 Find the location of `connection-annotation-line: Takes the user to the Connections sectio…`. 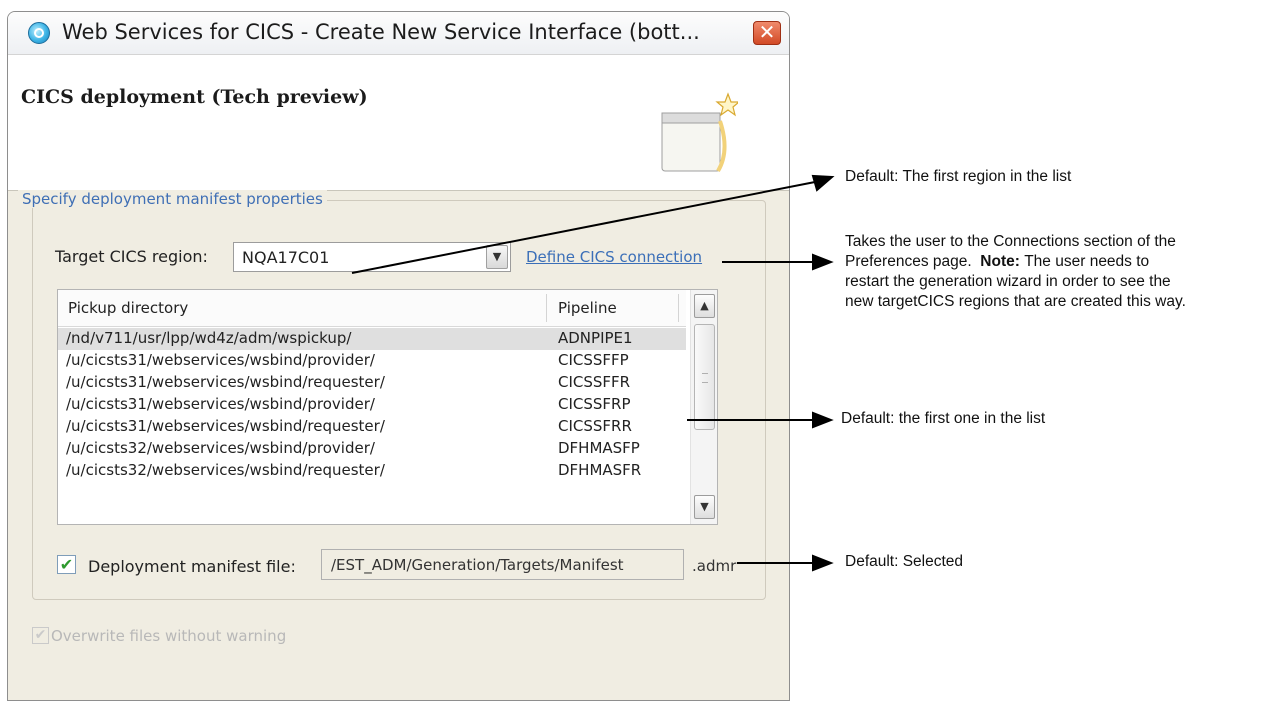

connection-annotation-line: Takes the user to the Connections sectio… is located at coordinates (1010, 241).